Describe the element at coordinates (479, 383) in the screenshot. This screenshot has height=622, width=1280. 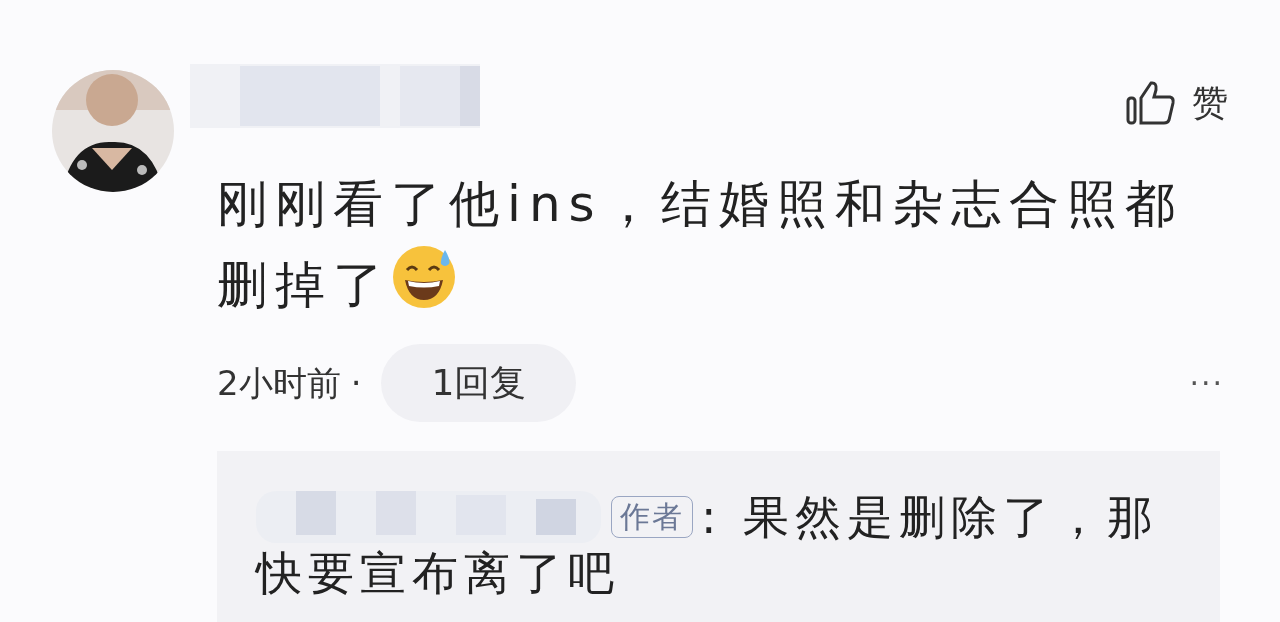
I see `replies-button: 1回复` at that location.